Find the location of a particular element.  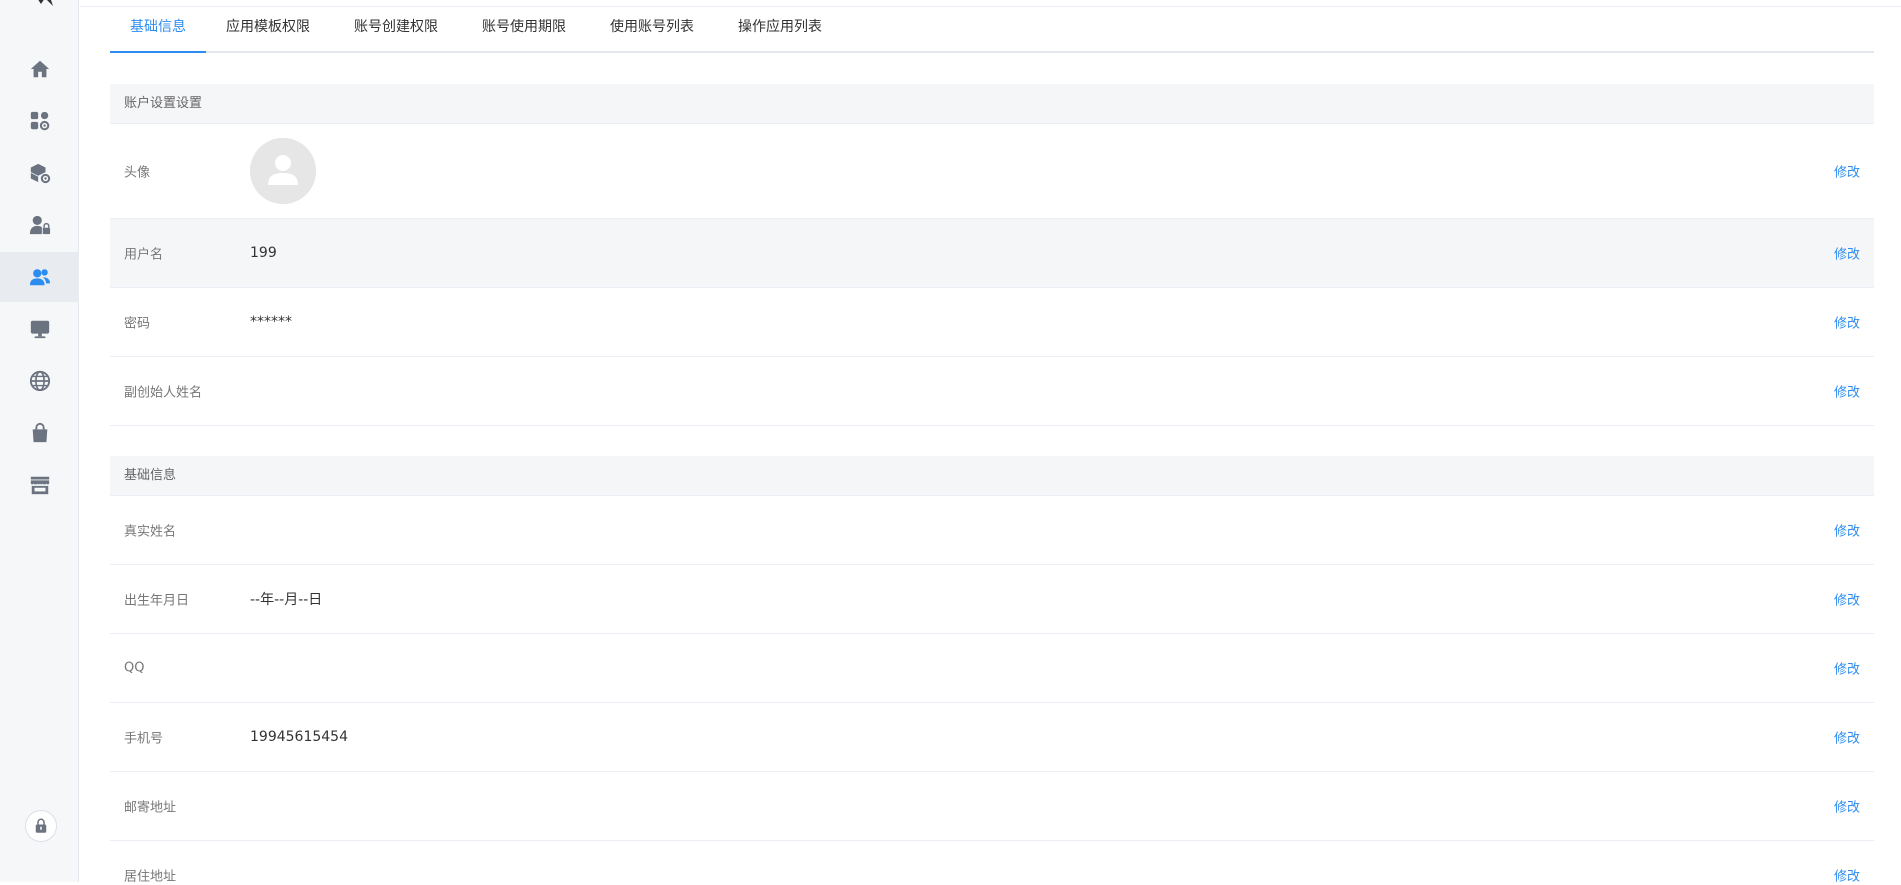

sidebar is located at coordinates (39, 441).